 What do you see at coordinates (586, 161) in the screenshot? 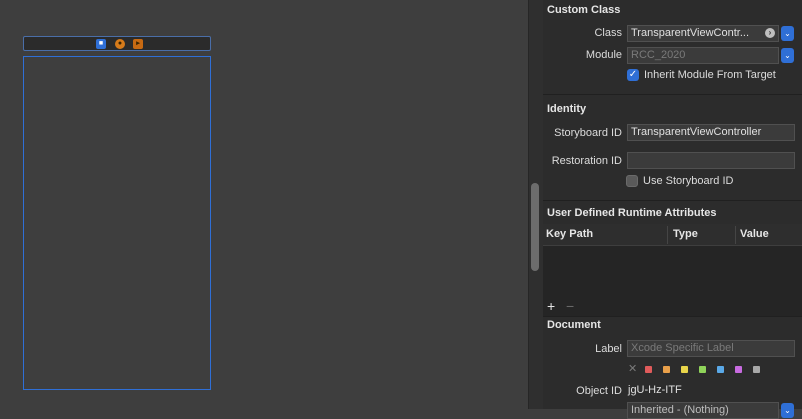
I see `restoration-id-label: Restoration ID` at bounding box center [586, 161].